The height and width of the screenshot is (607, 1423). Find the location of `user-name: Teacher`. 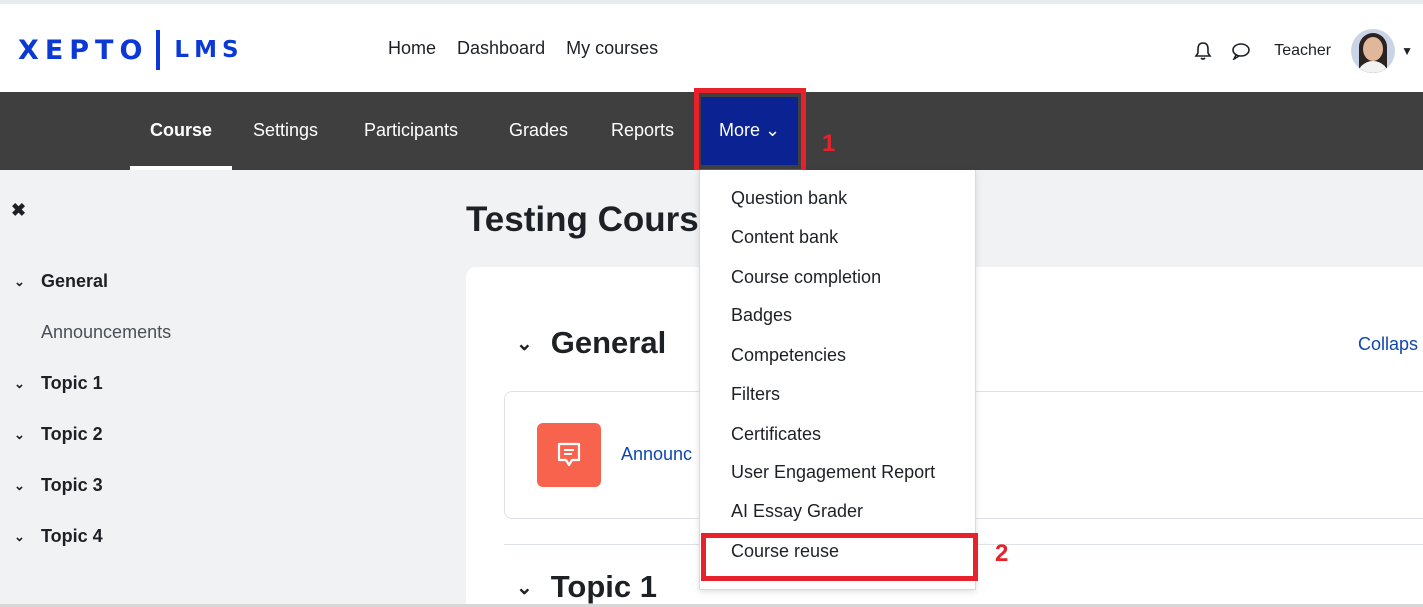

user-name: Teacher is located at coordinates (1302, 51).